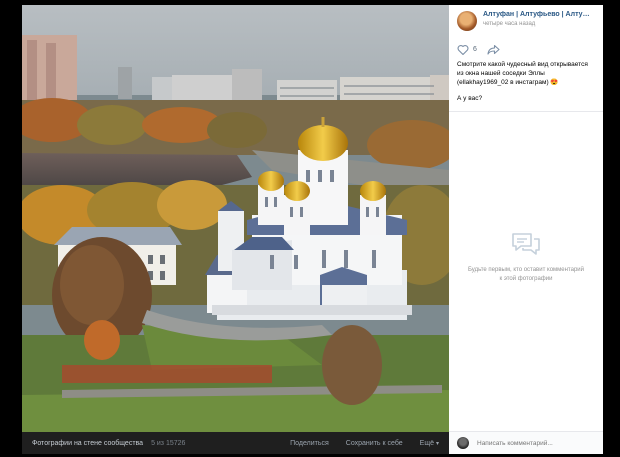 This screenshot has width=620, height=457. Describe the element at coordinates (554, 82) in the screenshot. I see `smile-emoji: 😍` at that location.